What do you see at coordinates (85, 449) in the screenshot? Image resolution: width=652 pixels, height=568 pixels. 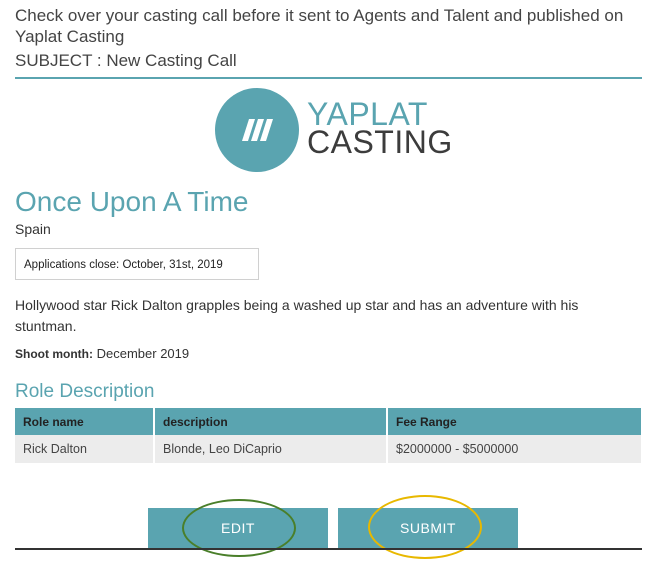 I see `role-name-cell: Rick Dalton` at bounding box center [85, 449].